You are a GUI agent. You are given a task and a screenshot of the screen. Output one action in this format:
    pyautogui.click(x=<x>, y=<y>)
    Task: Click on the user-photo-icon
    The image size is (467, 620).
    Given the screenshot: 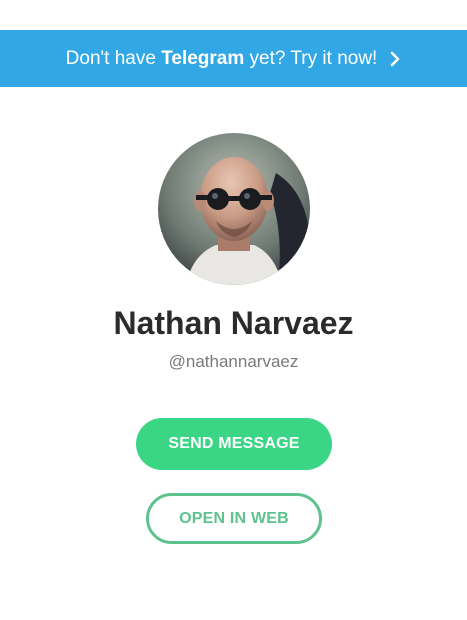 What is the action you would take?
    pyautogui.click(x=234, y=209)
    